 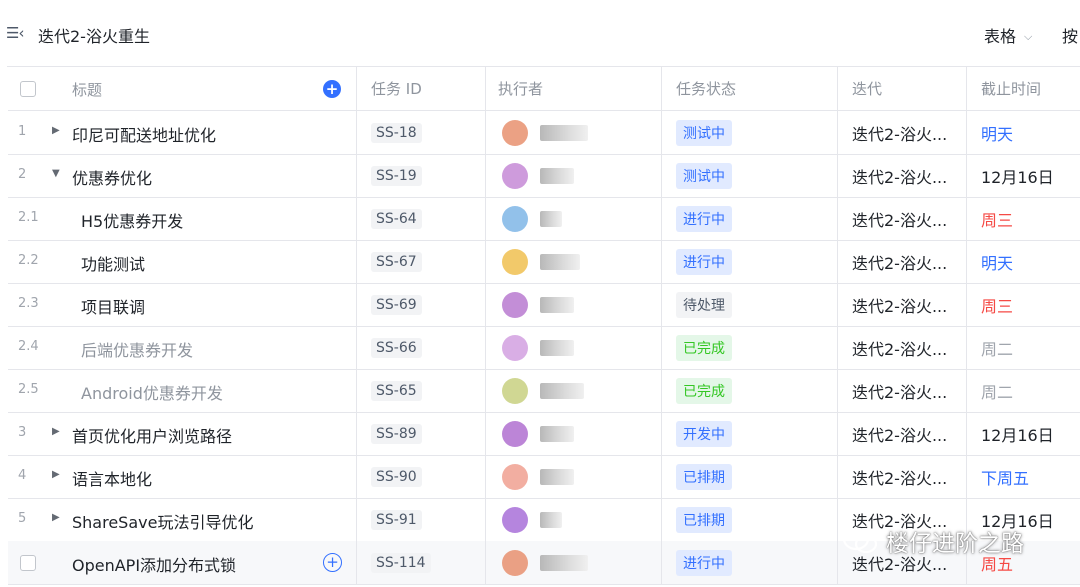 I want to click on table-row: 2.4 后端优惠券开发 SS-66 已完成 迭代2-浴火... 周二, so click(x=544, y=348).